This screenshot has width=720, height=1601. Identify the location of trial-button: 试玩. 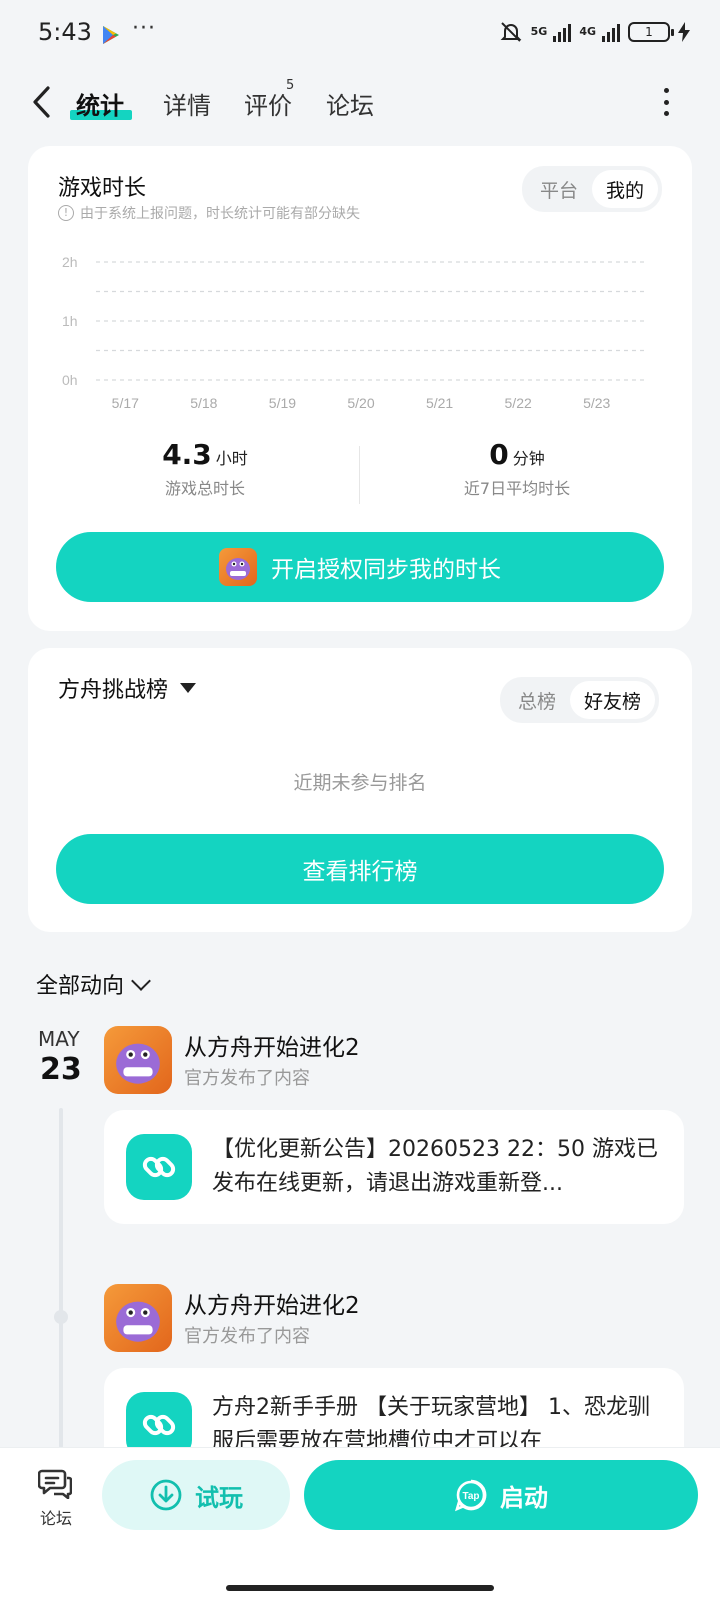
(196, 1495).